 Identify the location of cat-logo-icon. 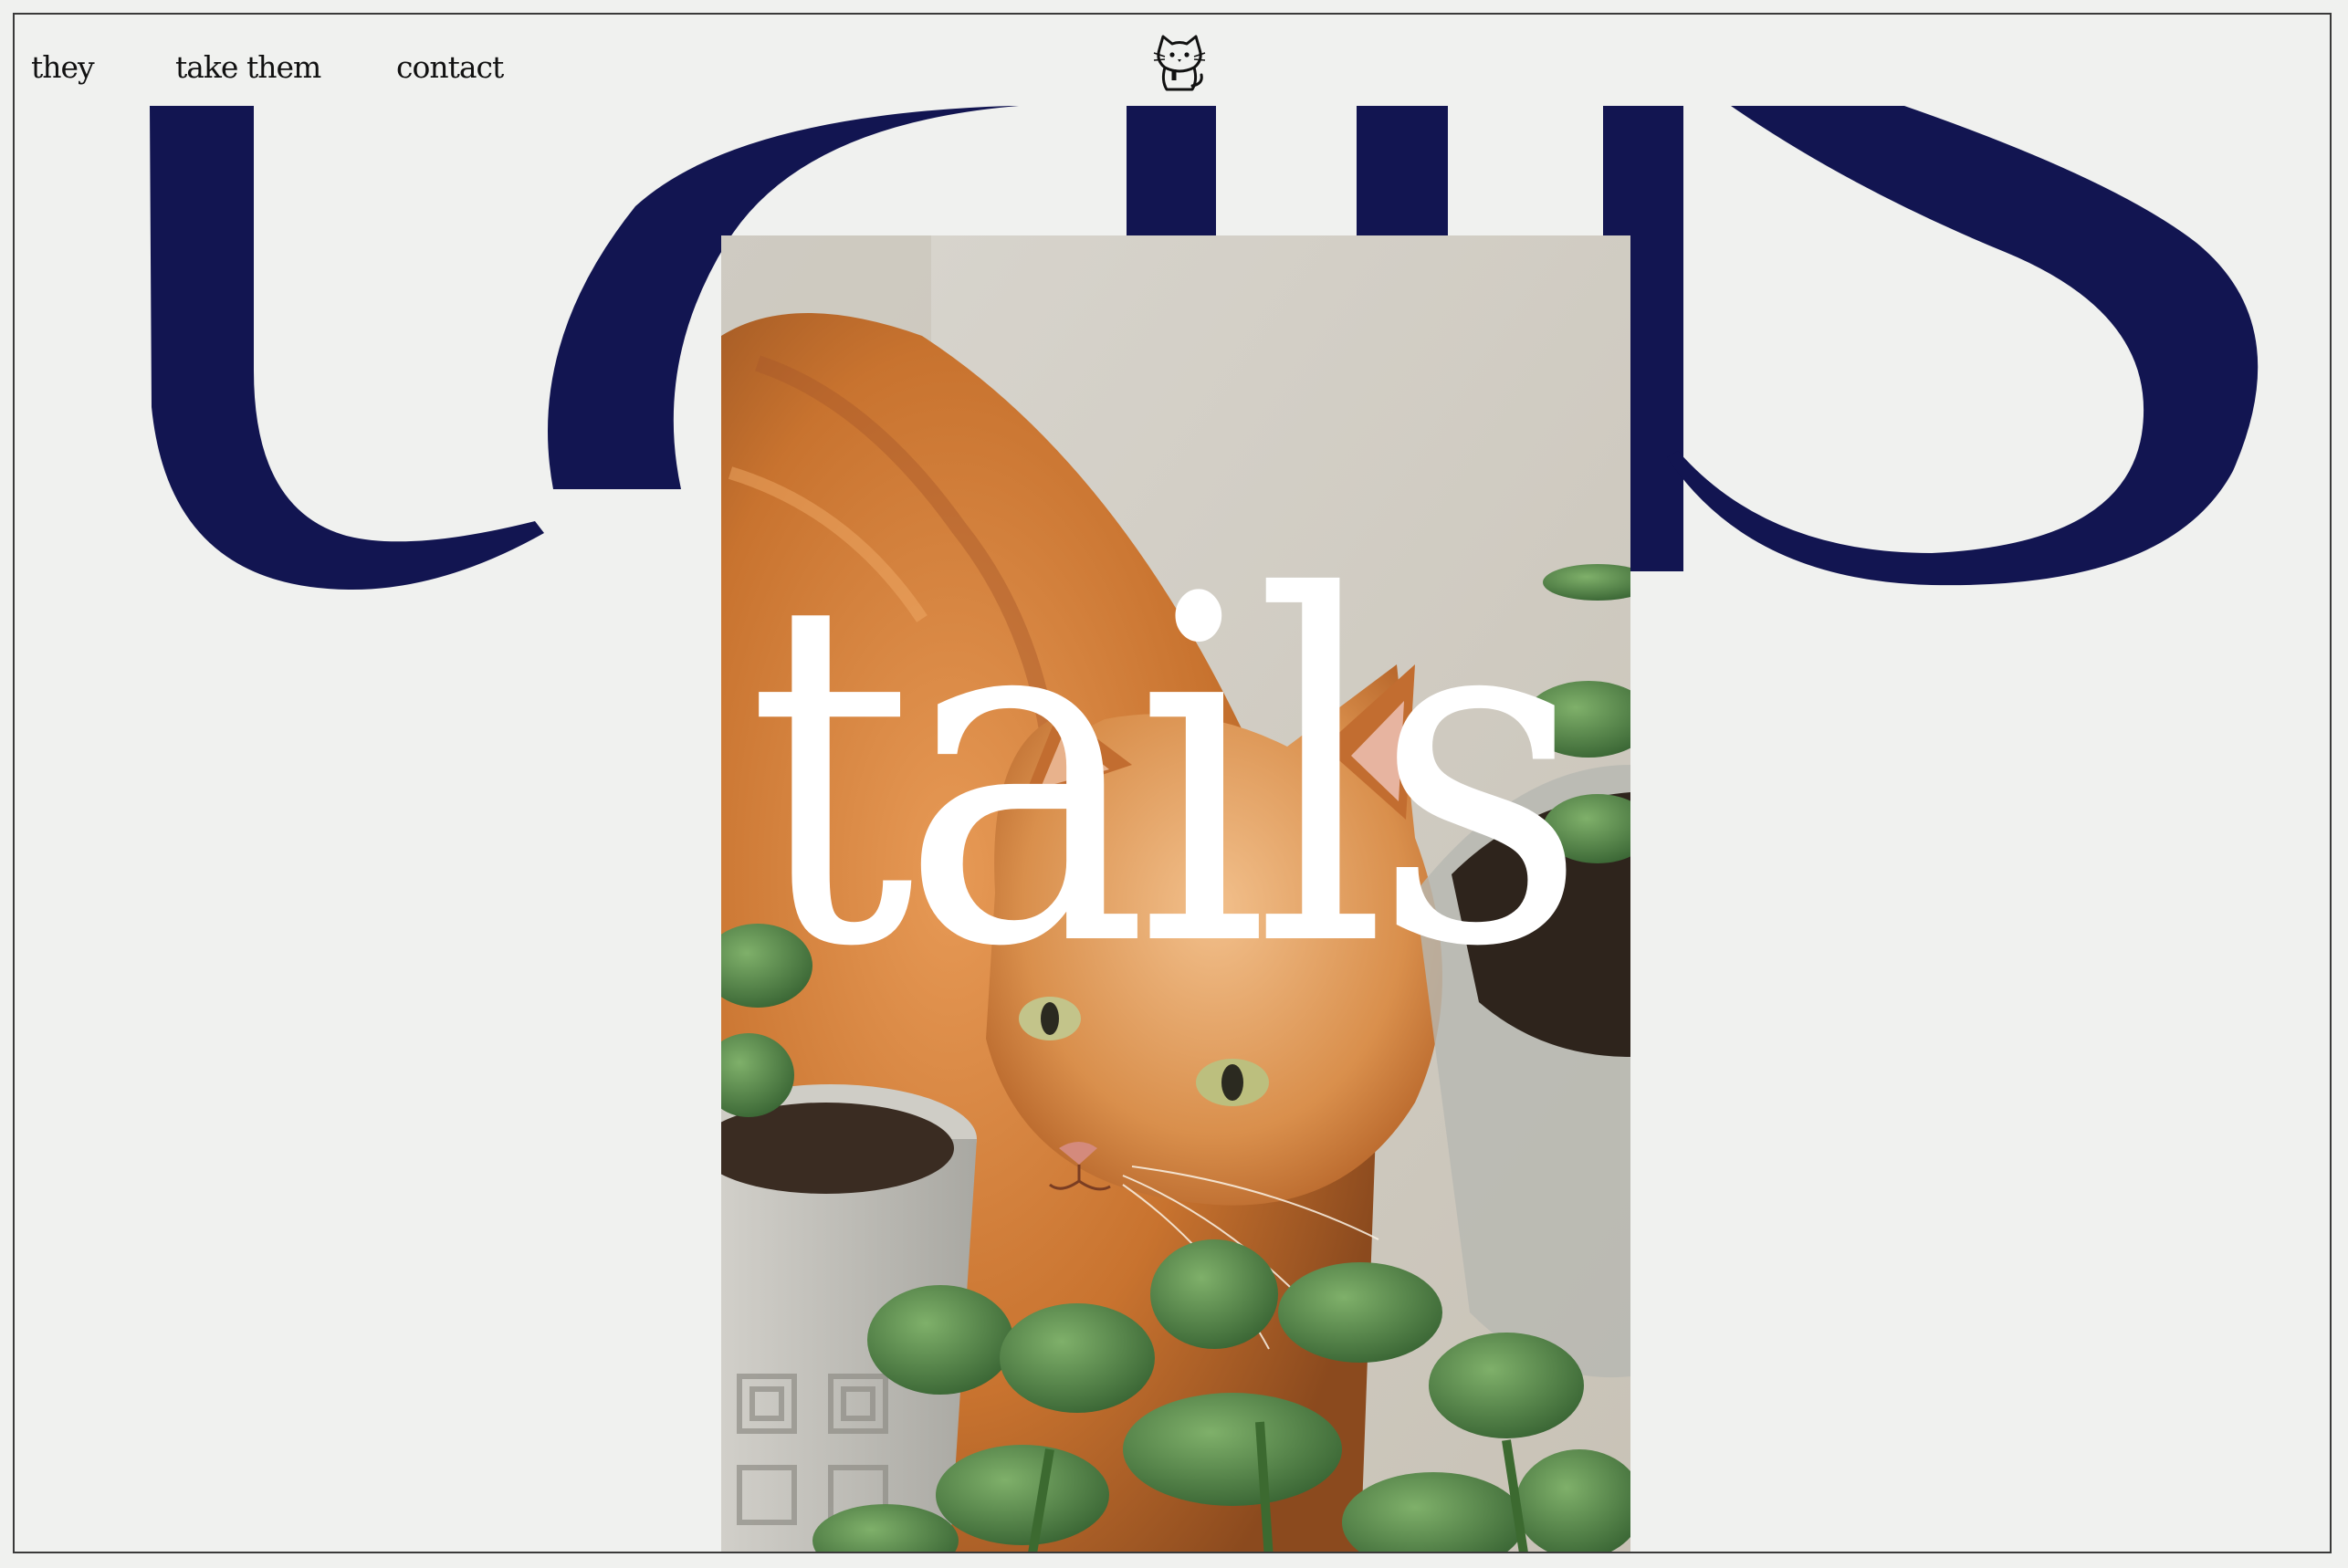
(1183, 65).